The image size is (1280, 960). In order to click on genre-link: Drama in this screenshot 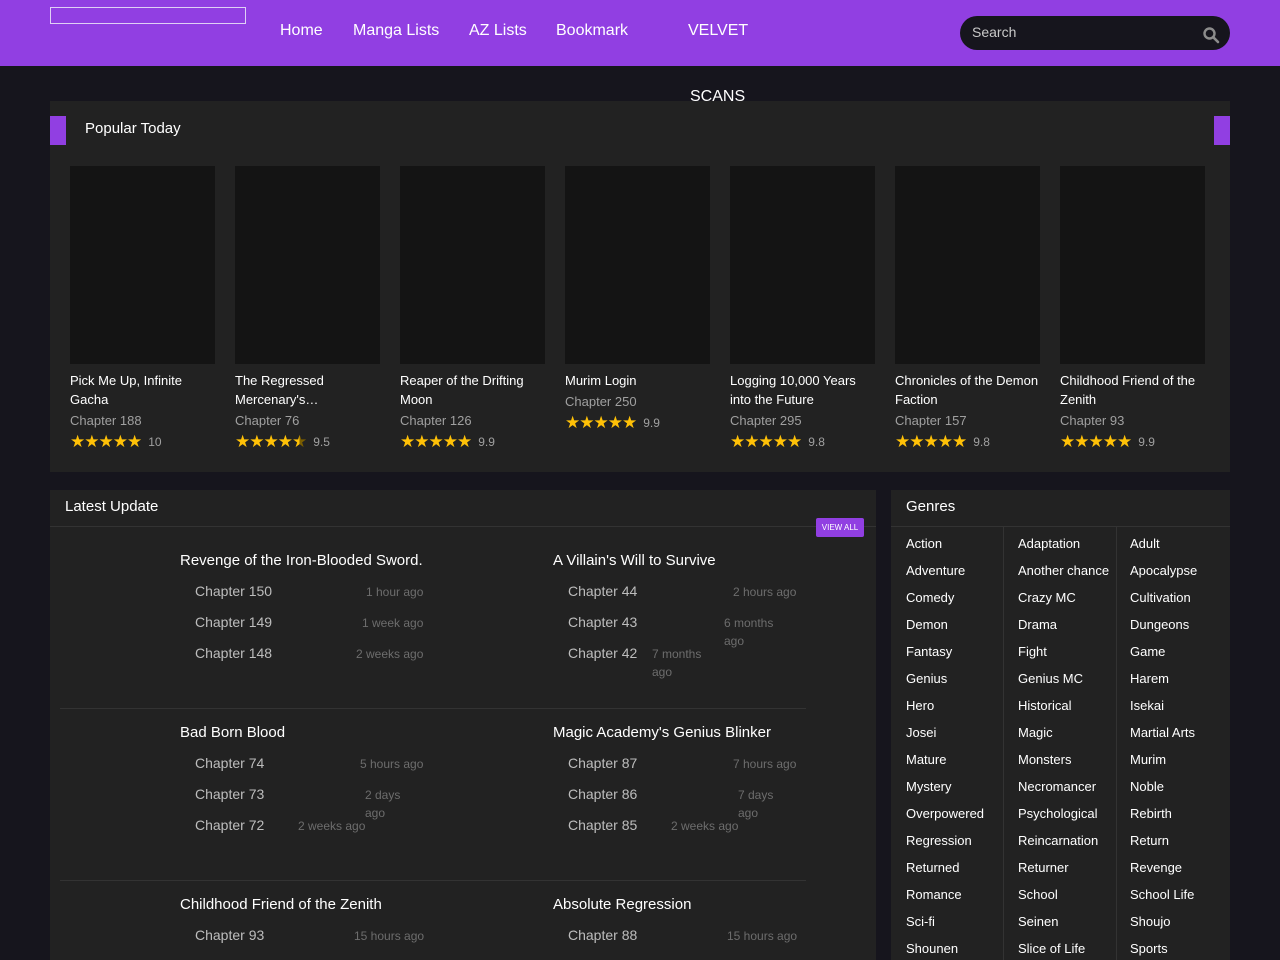, I will do `click(1037, 625)`.